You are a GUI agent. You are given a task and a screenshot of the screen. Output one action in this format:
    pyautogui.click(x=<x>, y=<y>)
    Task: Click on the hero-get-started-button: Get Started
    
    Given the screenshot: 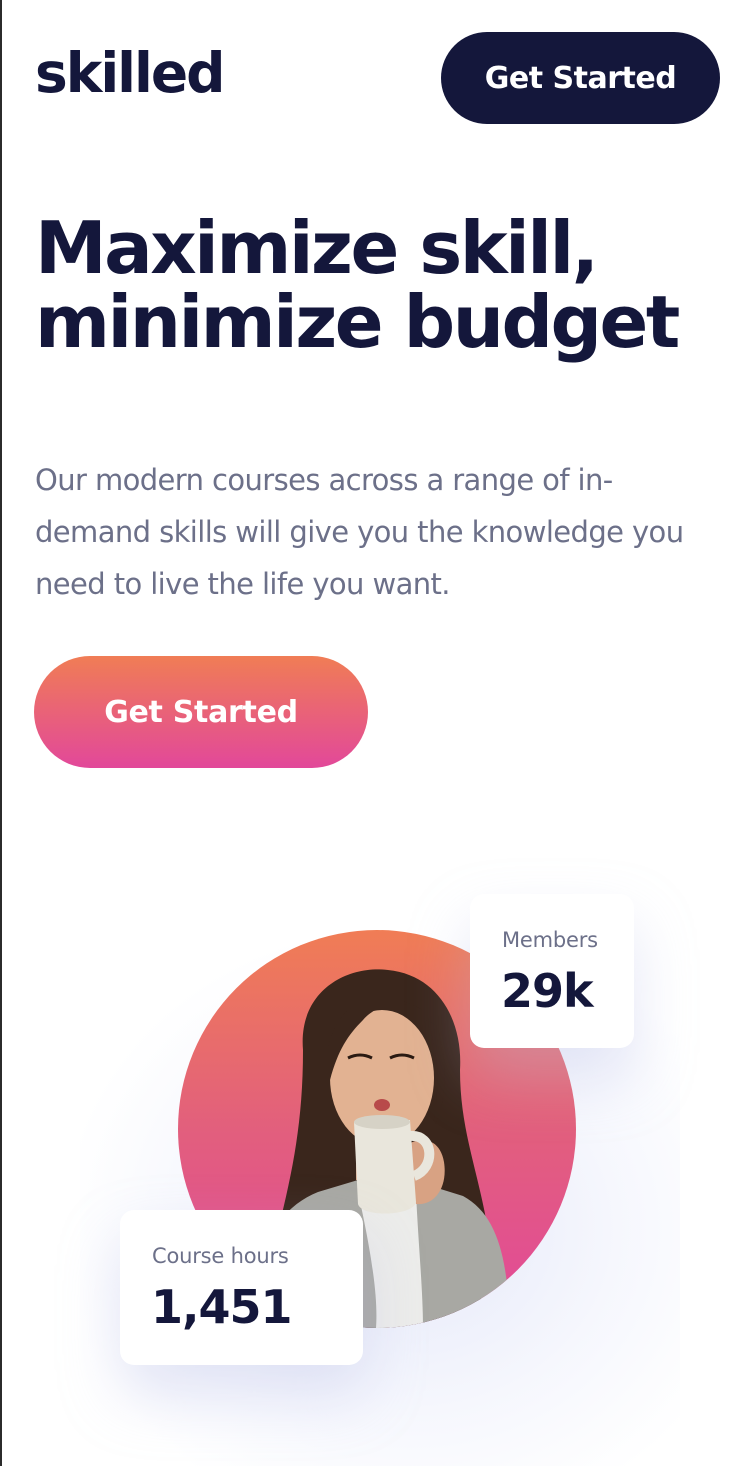 What is the action you would take?
    pyautogui.click(x=201, y=712)
    